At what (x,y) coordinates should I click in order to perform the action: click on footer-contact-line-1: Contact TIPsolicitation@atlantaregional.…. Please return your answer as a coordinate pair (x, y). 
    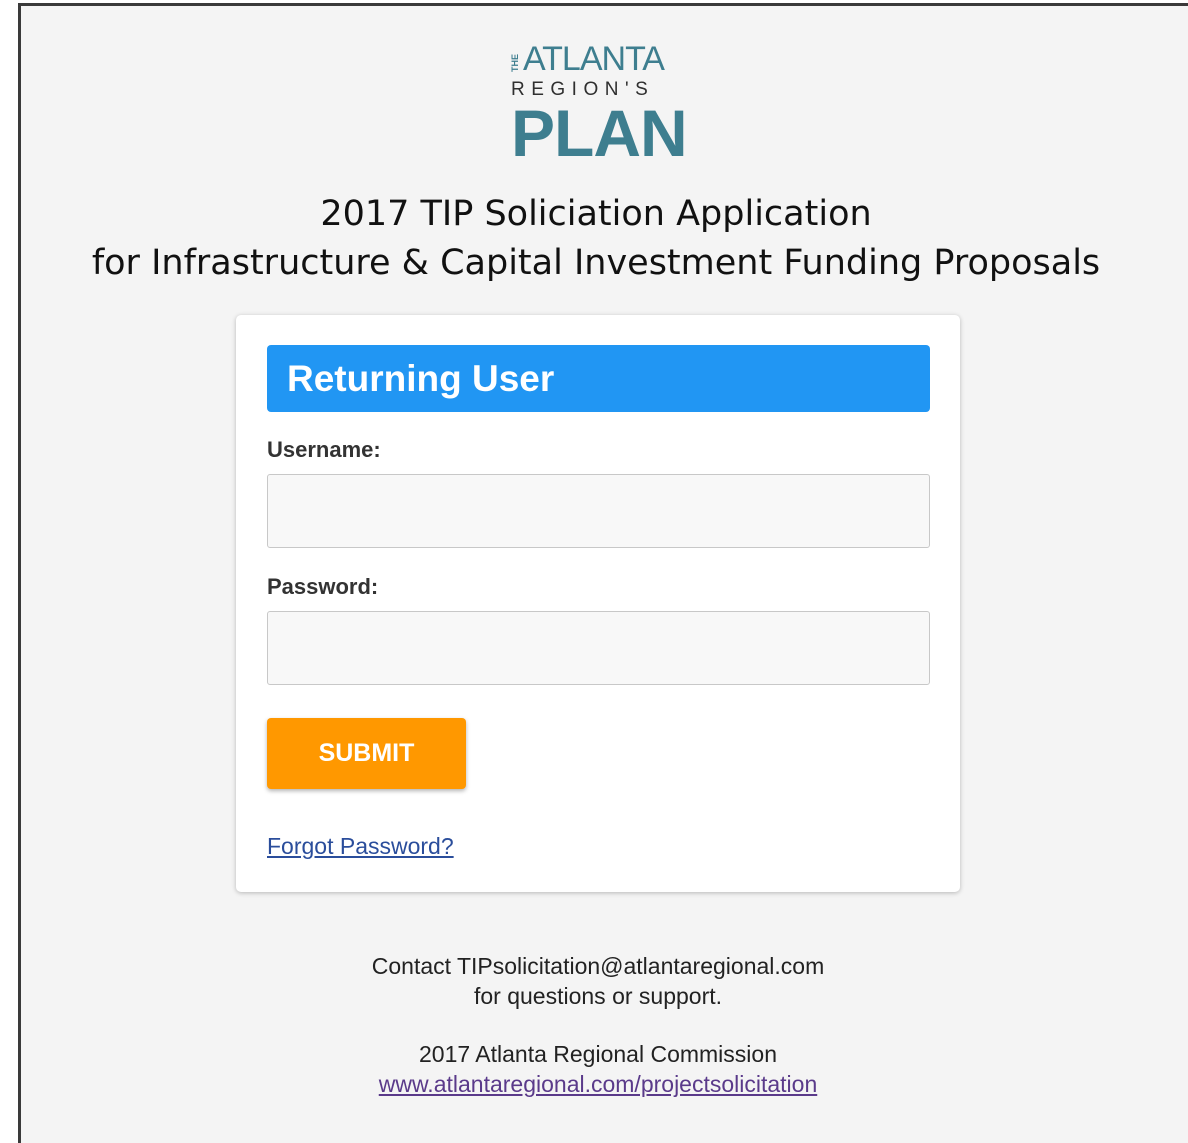
    Looking at the image, I should click on (598, 966).